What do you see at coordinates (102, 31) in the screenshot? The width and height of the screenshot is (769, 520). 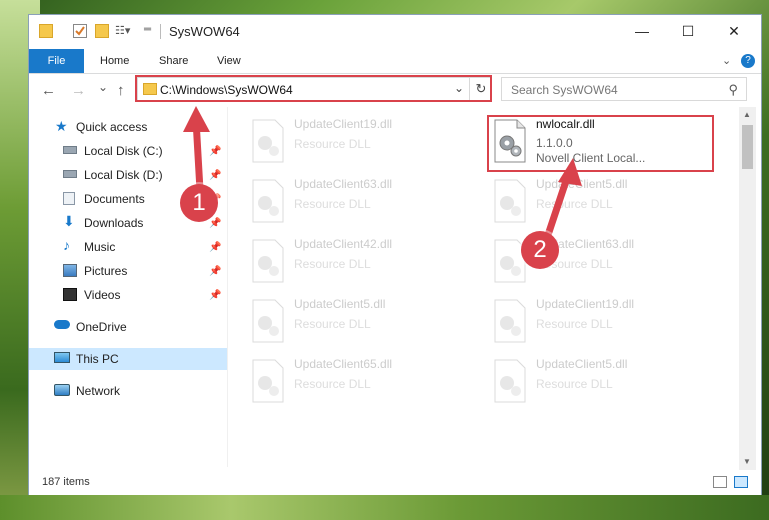 I see `new-folder-icon` at bounding box center [102, 31].